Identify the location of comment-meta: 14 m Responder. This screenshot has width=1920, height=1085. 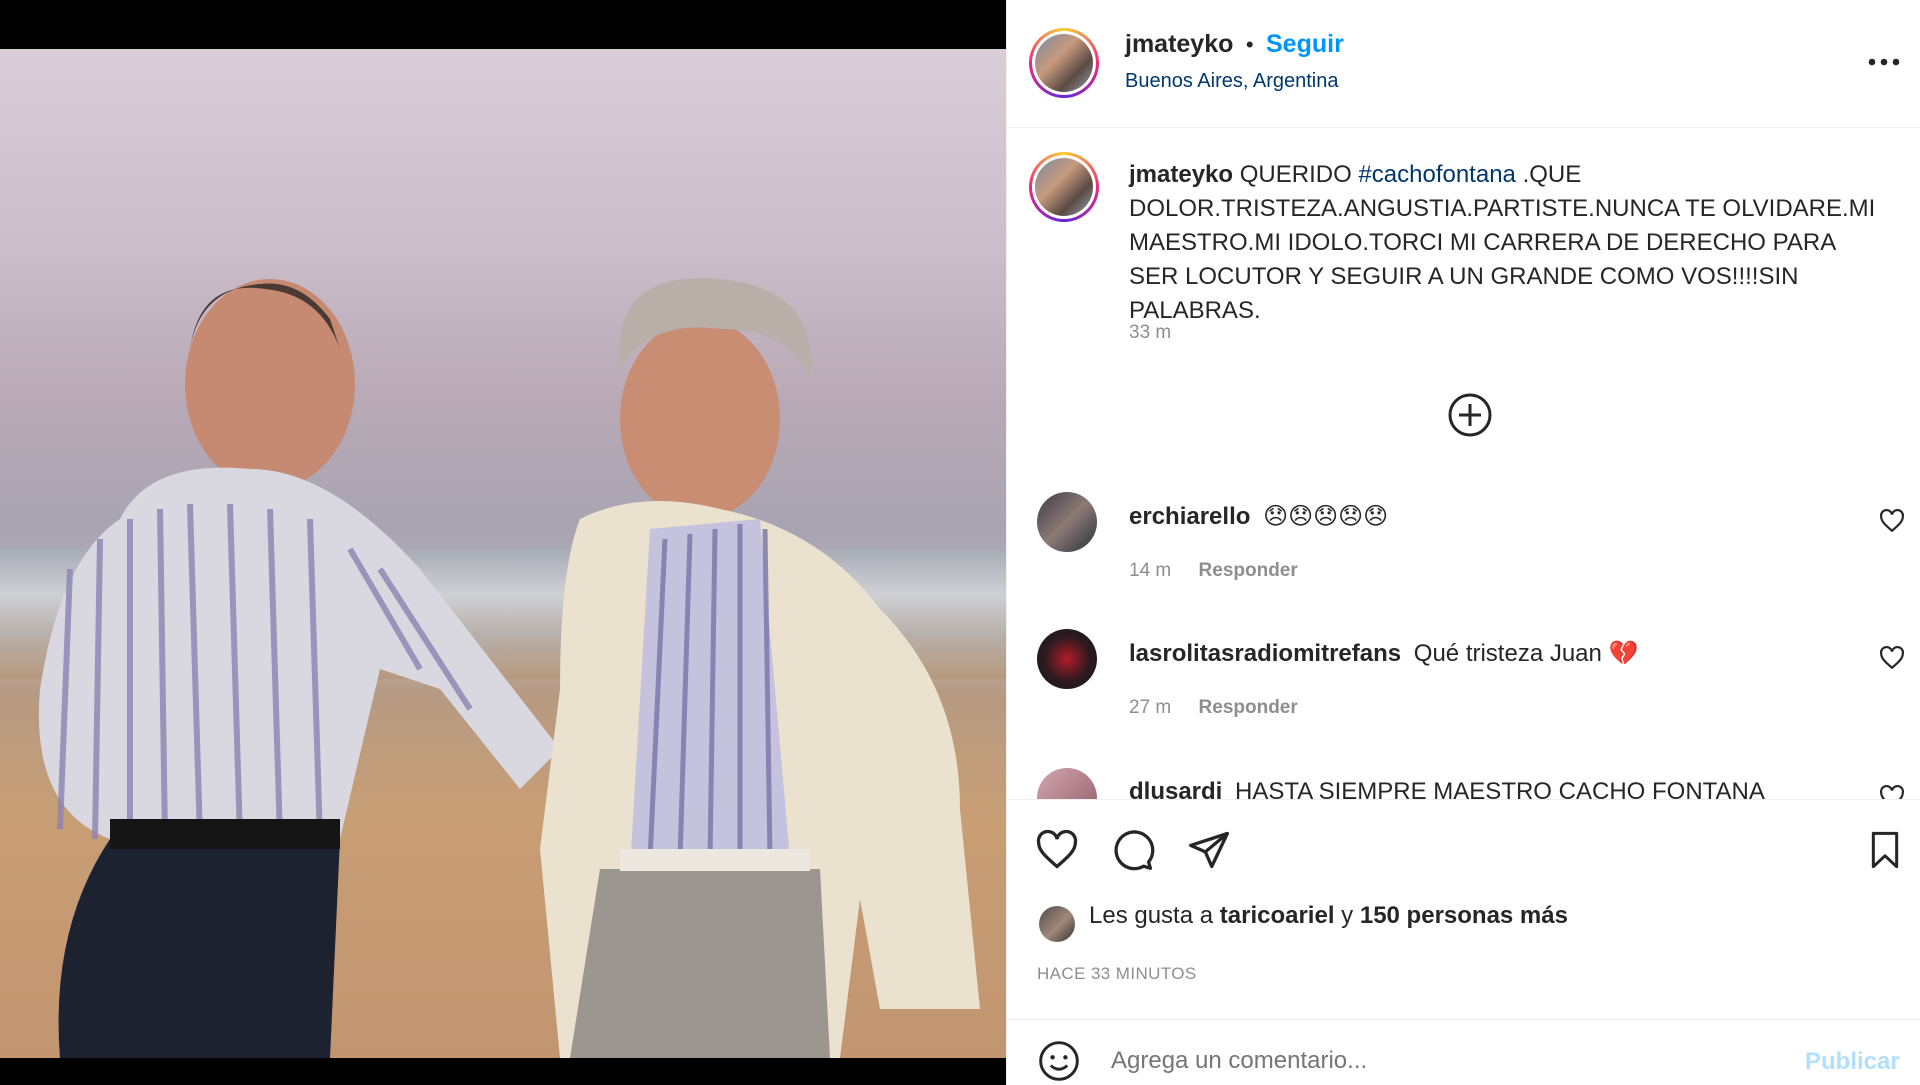
(1213, 571).